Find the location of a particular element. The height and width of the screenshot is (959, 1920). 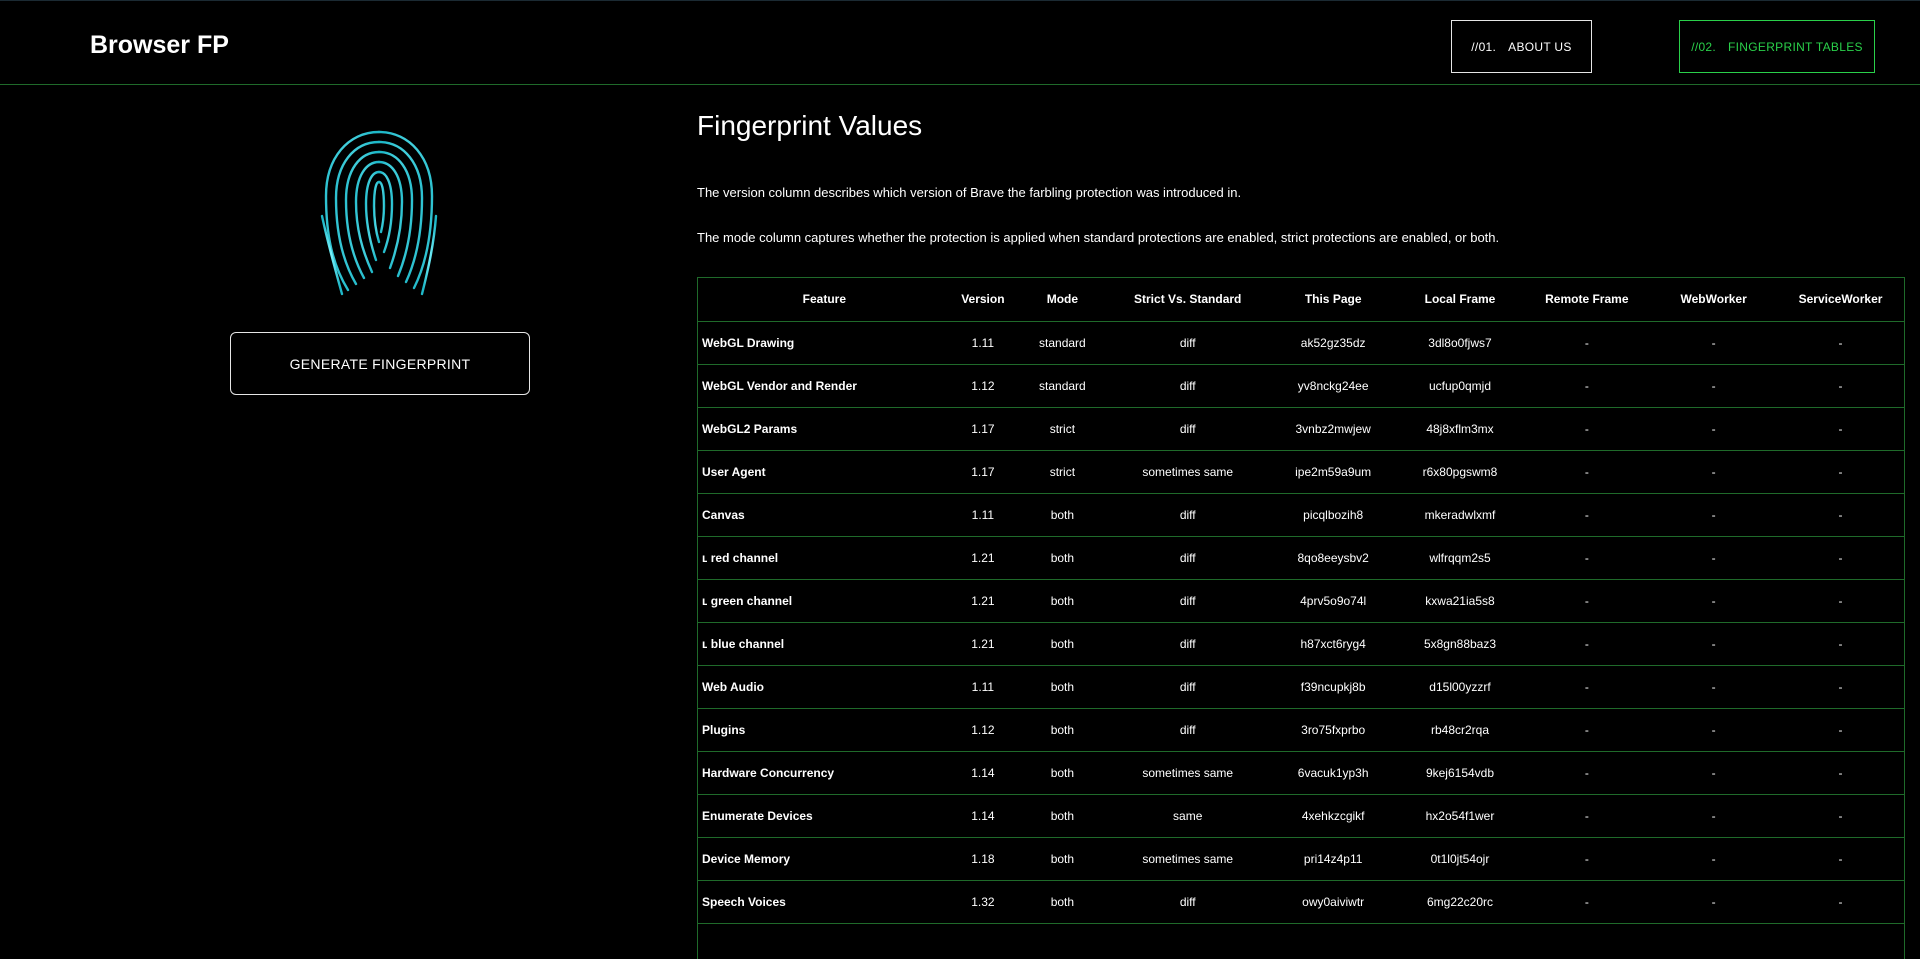

cell-local-frame: 6mg22c20rc is located at coordinates (1460, 902).